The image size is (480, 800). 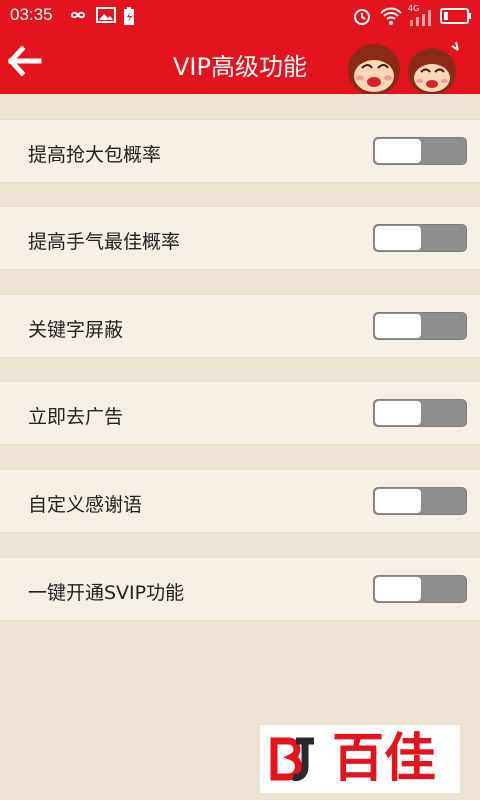 I want to click on alarm-icon, so click(x=362, y=18).